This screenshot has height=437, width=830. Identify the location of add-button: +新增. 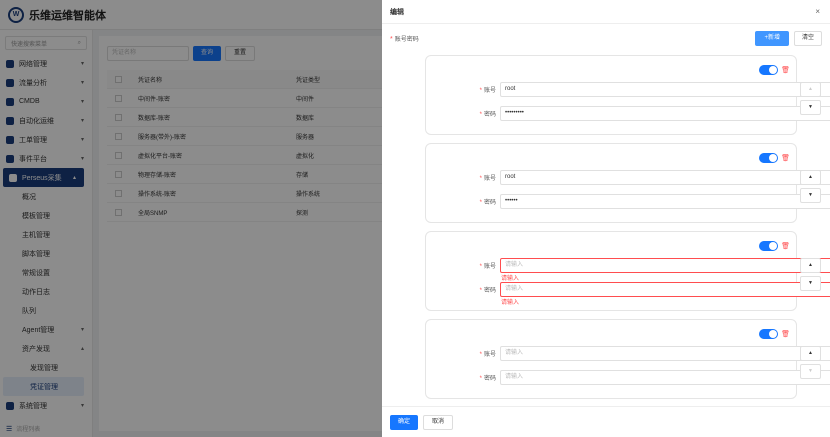
(772, 38).